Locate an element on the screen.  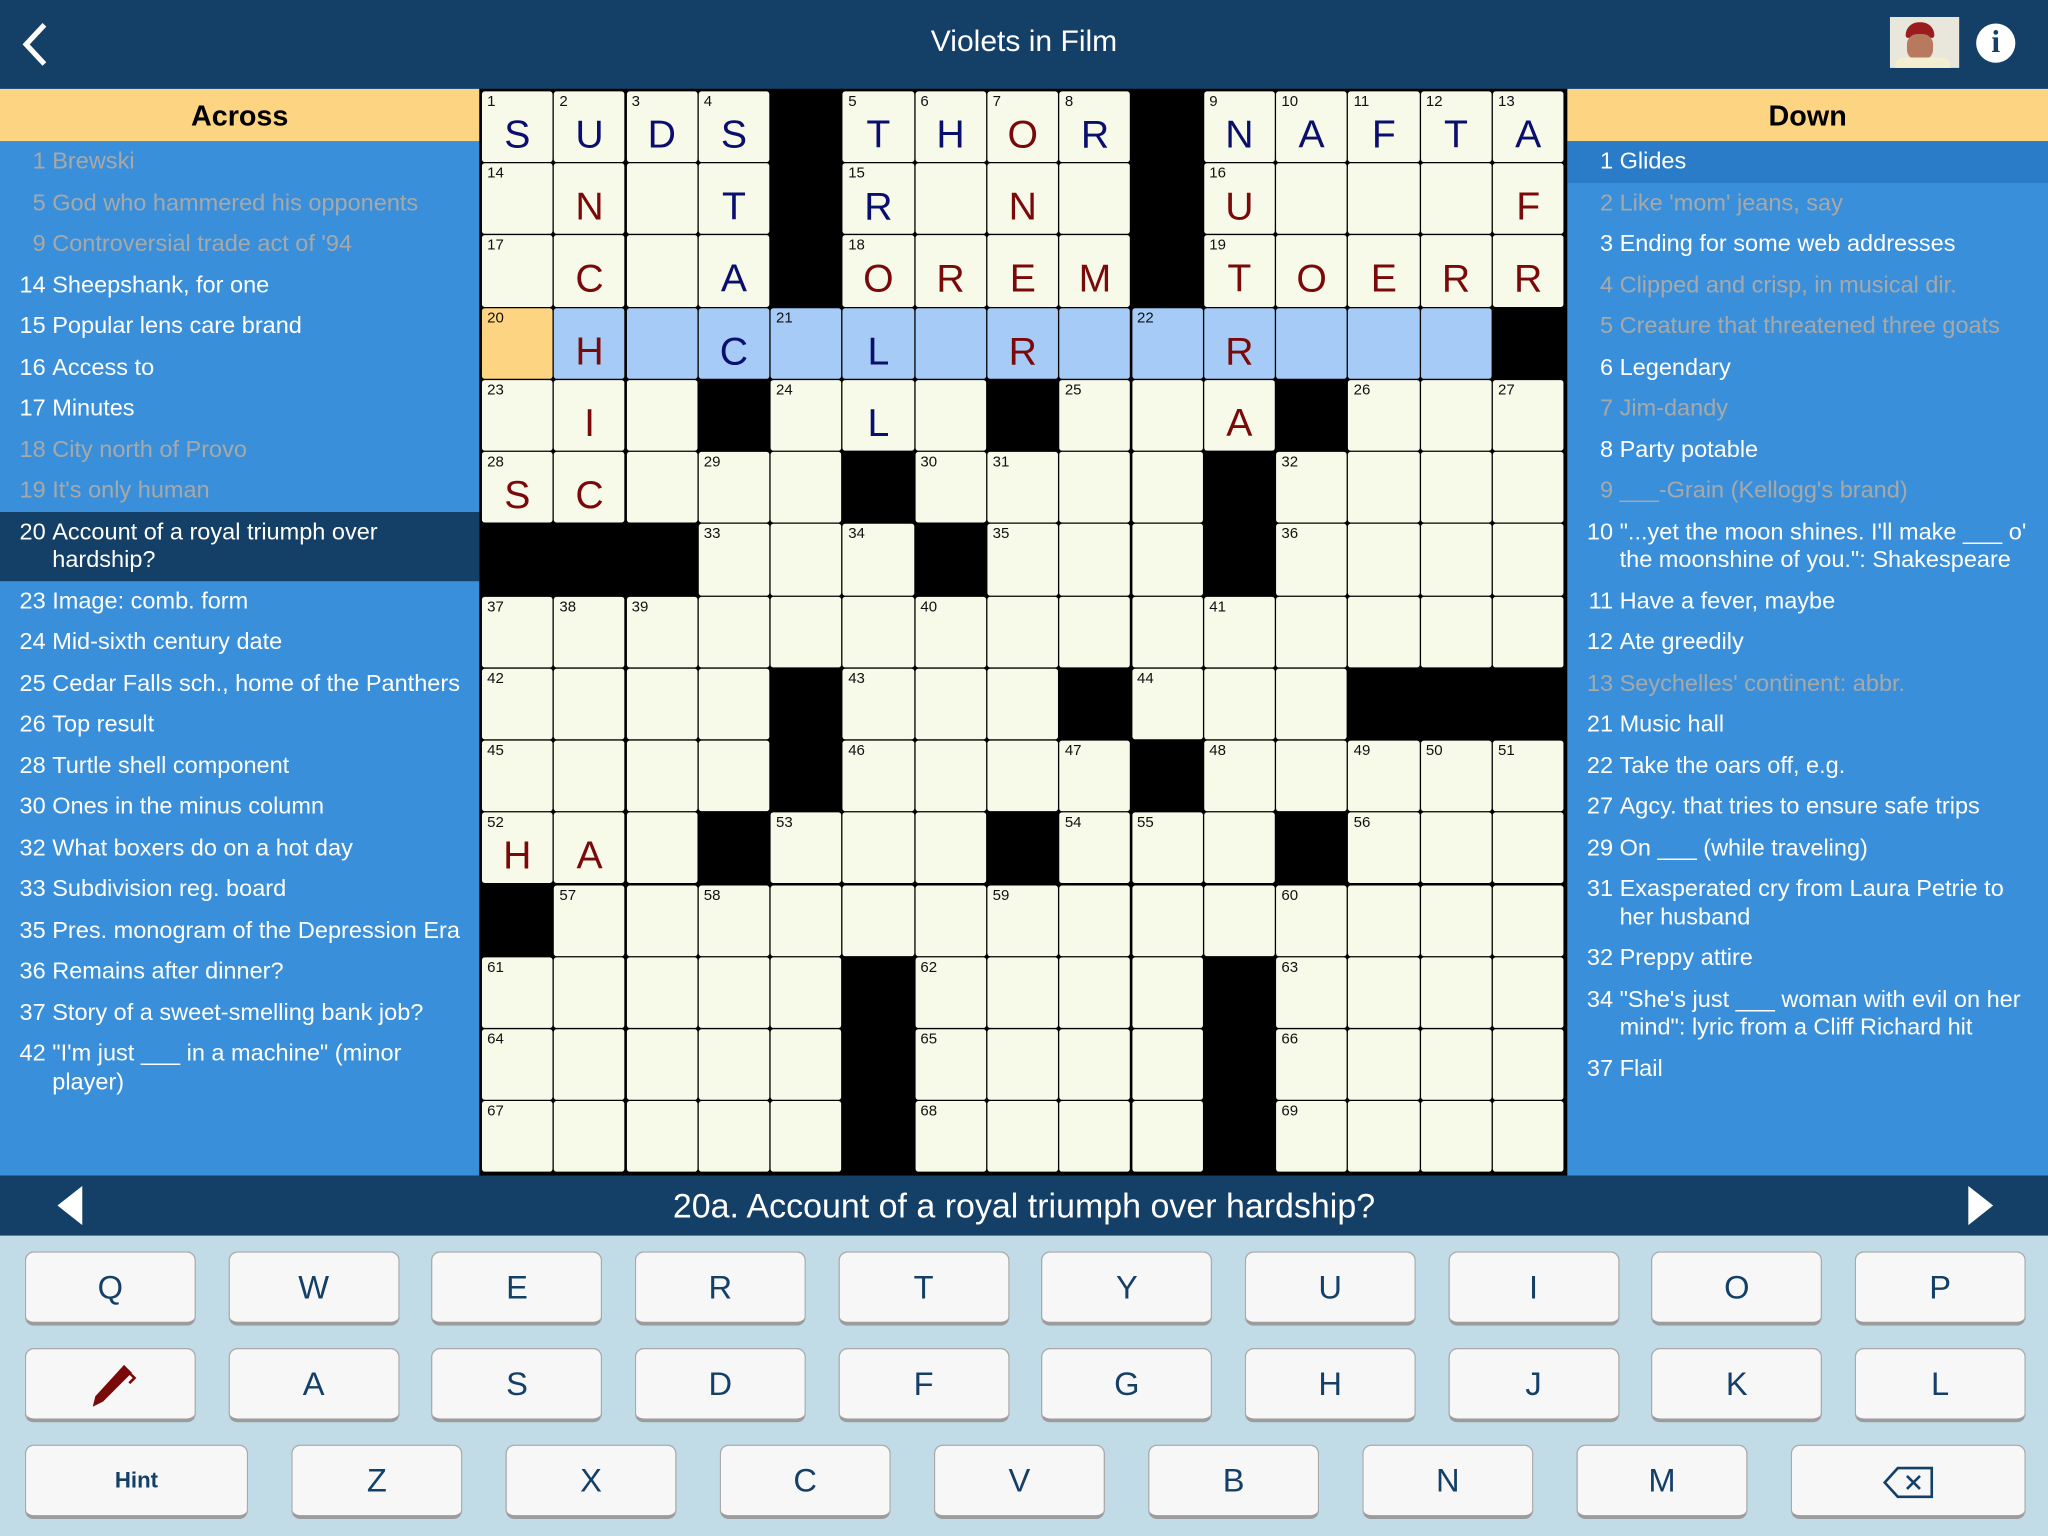
avatar is located at coordinates (1924, 42).